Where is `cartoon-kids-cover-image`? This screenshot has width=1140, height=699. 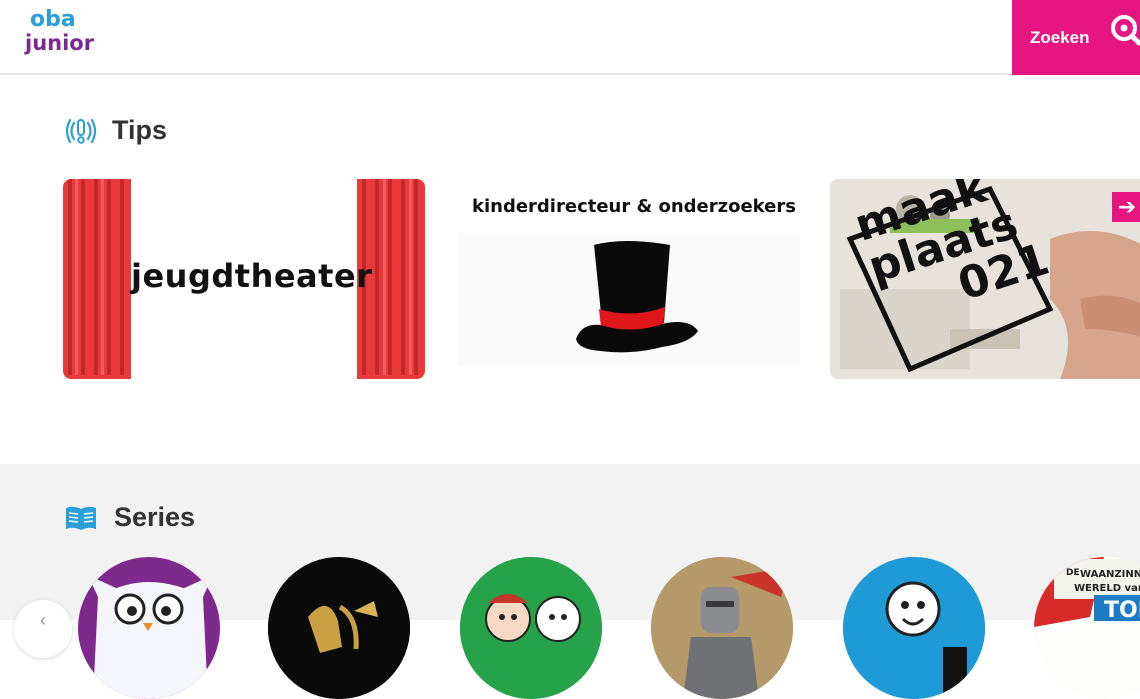 cartoon-kids-cover-image is located at coordinates (531, 628).